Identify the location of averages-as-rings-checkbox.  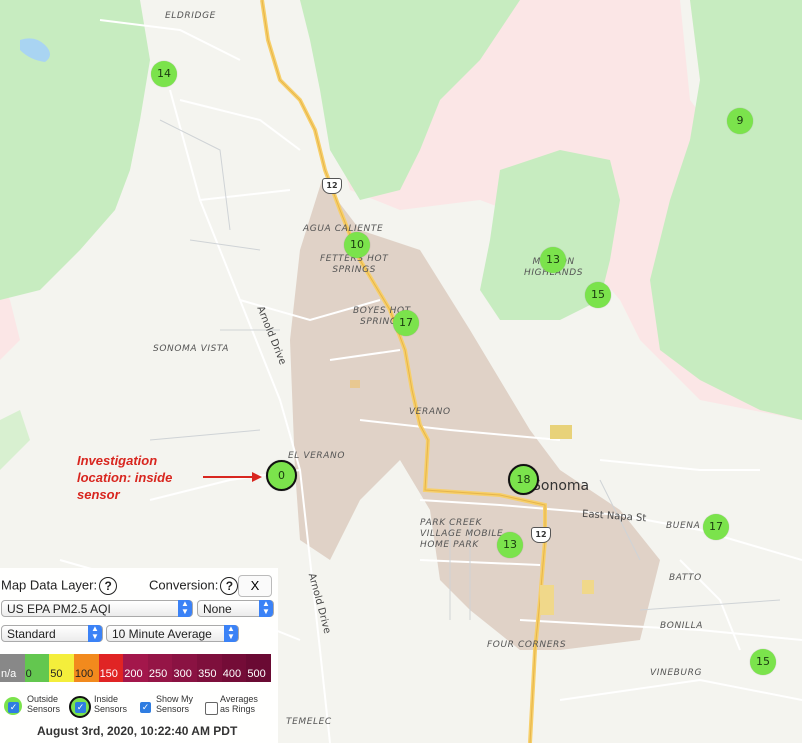
(211, 708).